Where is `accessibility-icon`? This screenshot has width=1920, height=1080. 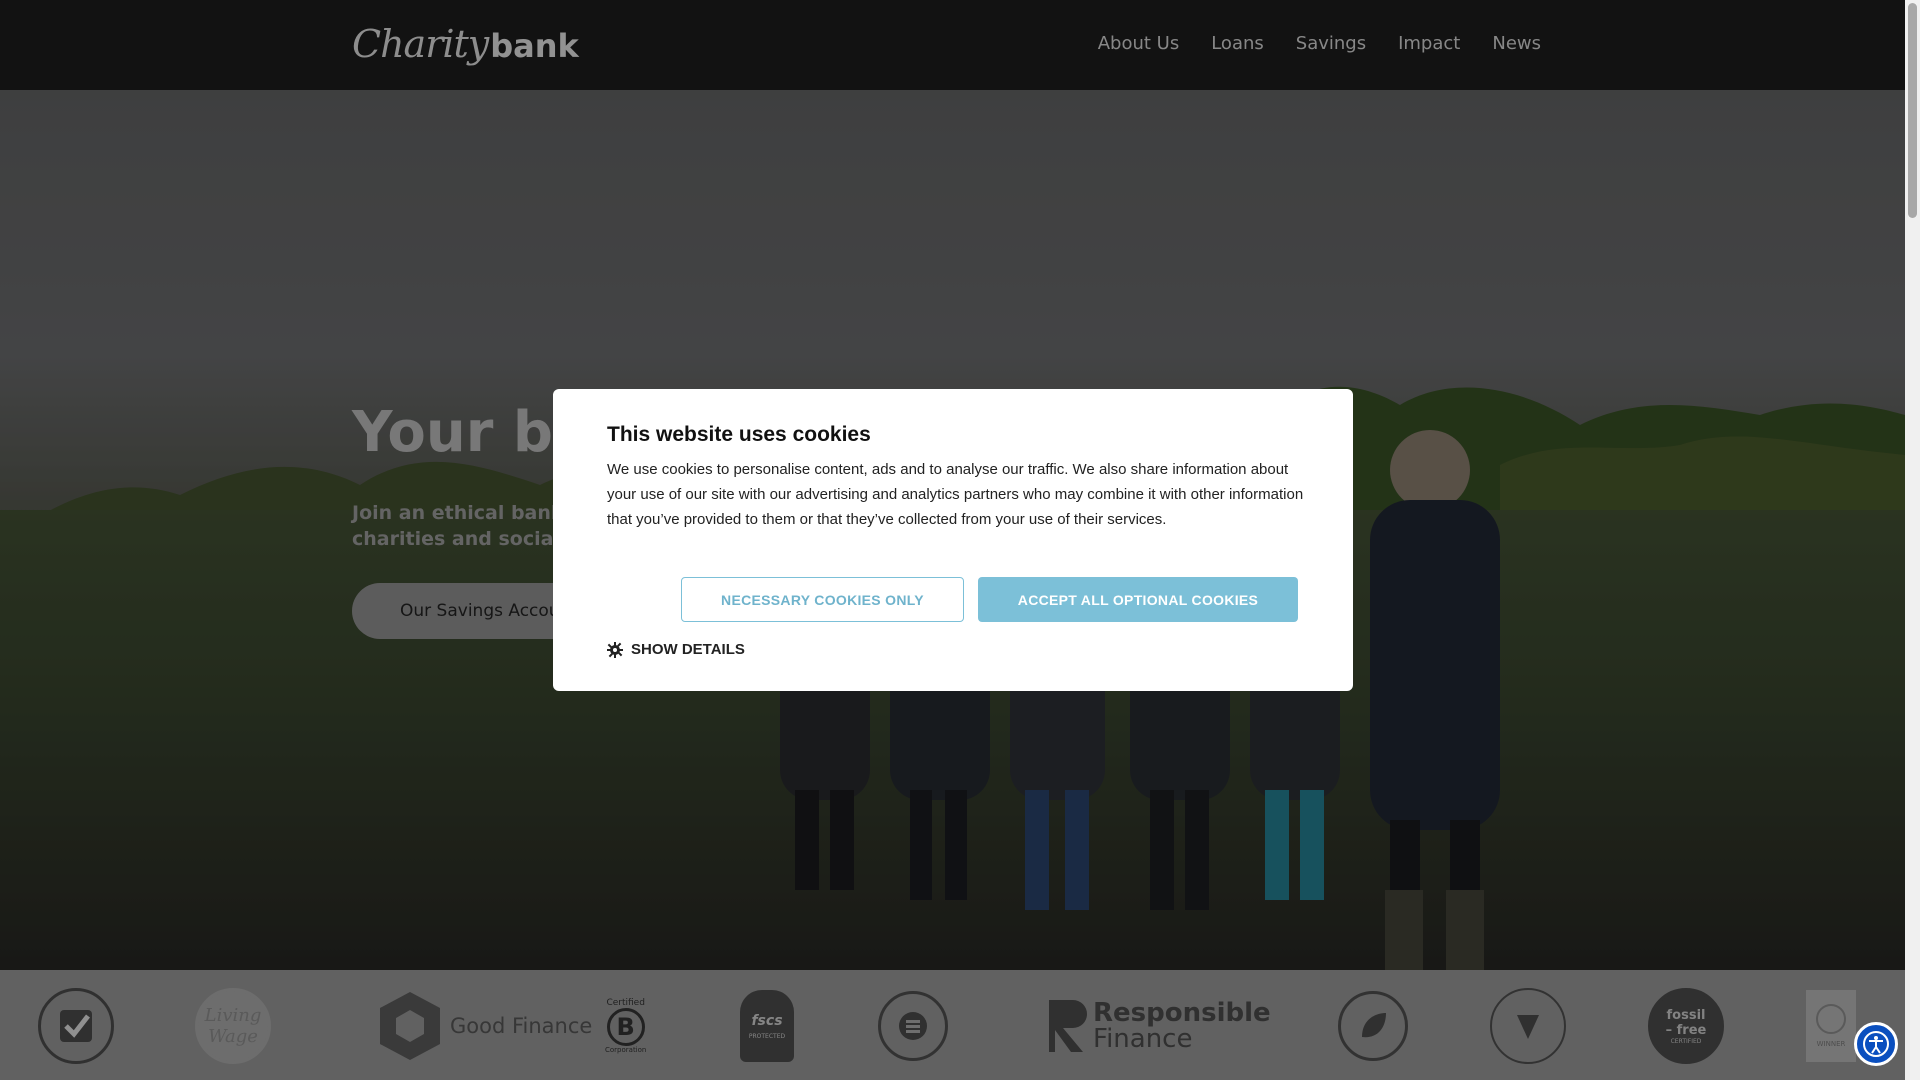
accessibility-icon is located at coordinates (1876, 1044).